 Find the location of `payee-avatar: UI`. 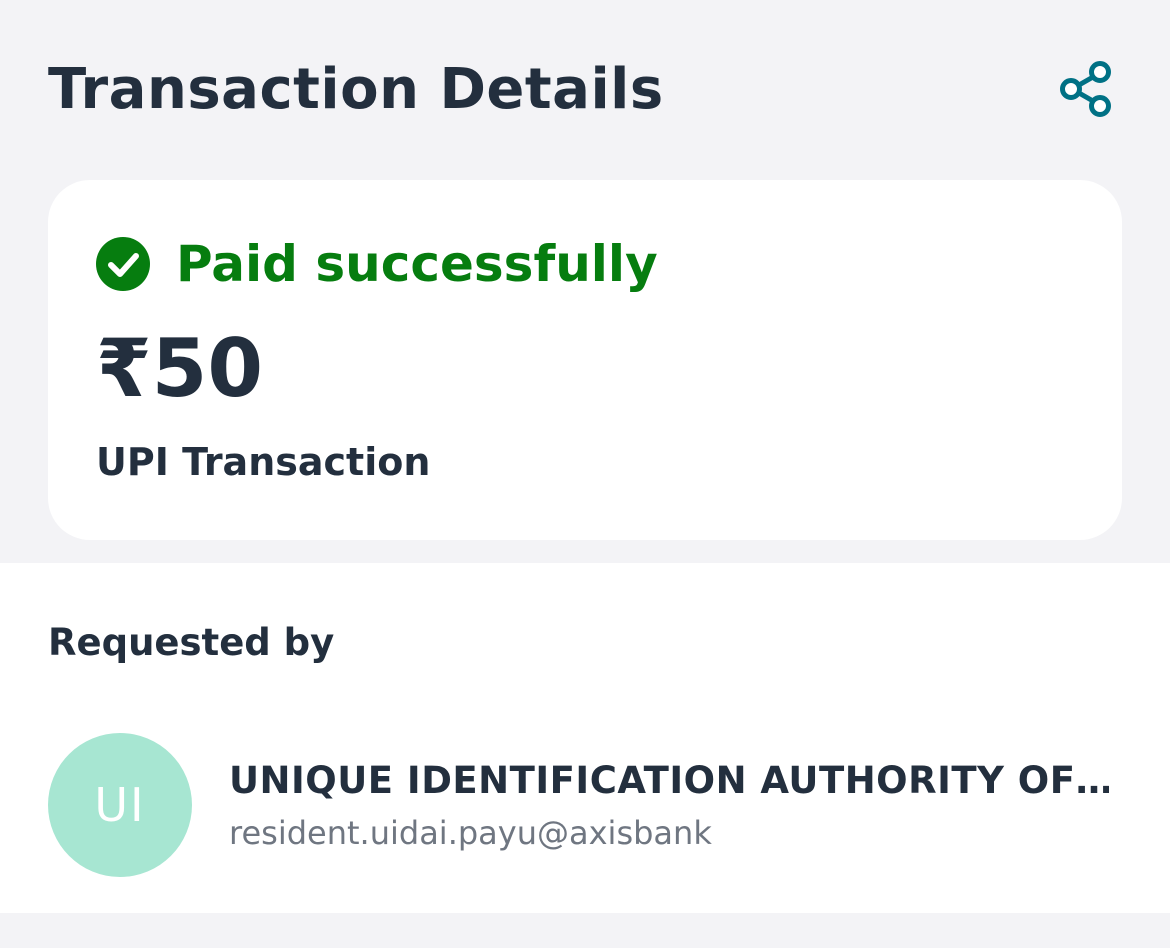

payee-avatar: UI is located at coordinates (120, 805).